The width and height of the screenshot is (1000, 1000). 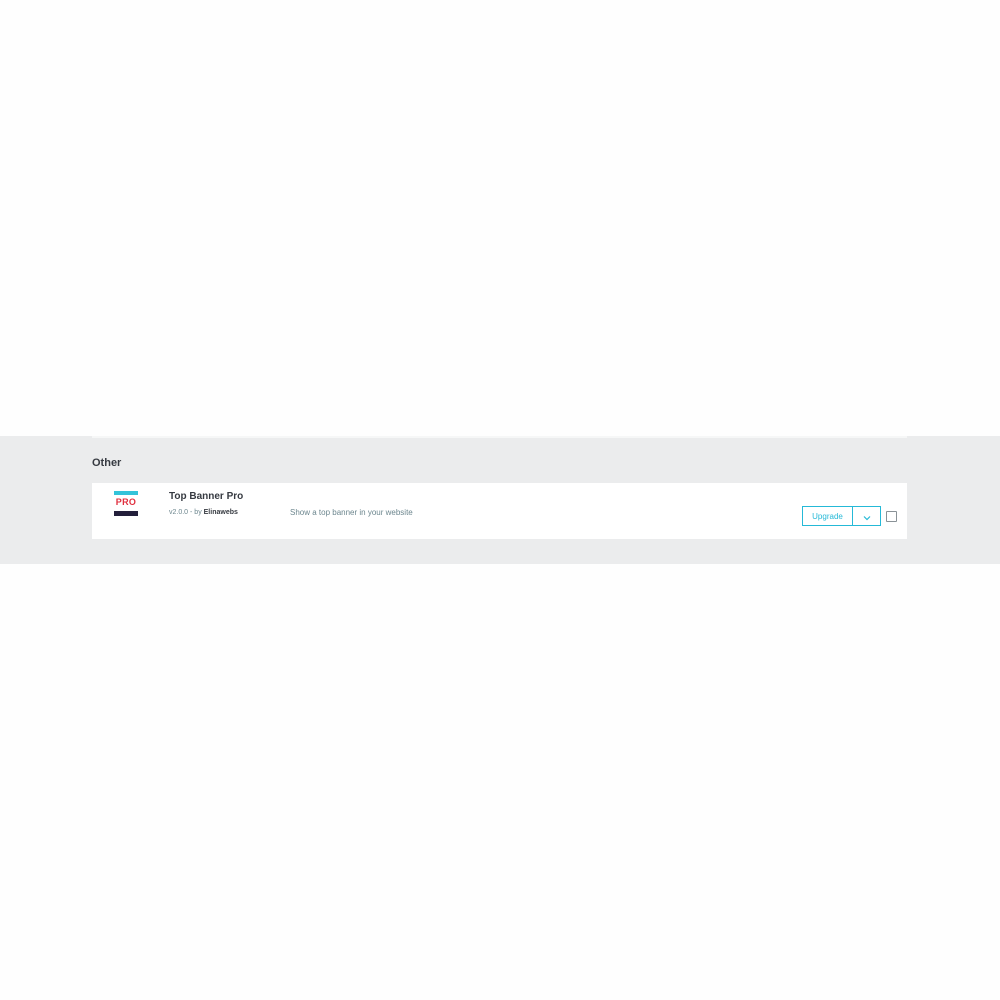 What do you see at coordinates (499, 437) in the screenshot?
I see `previous-card-edge` at bounding box center [499, 437].